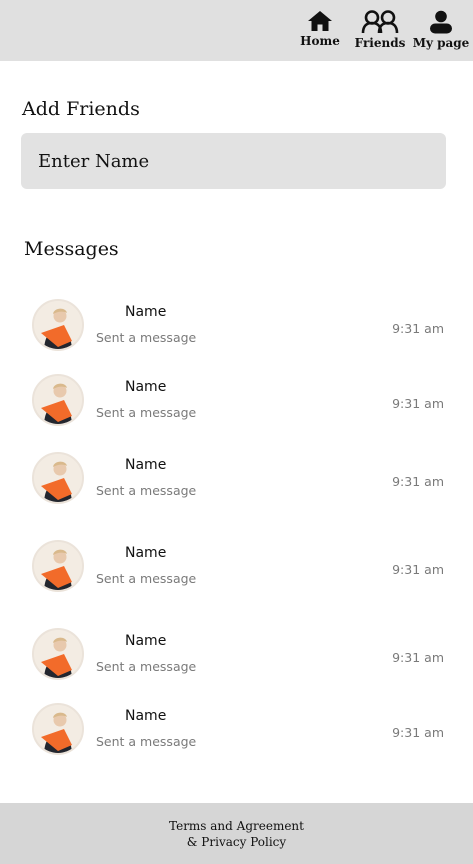 The image size is (473, 864). Describe the element at coordinates (71, 249) in the screenshot. I see `messages-title: Messages` at that location.